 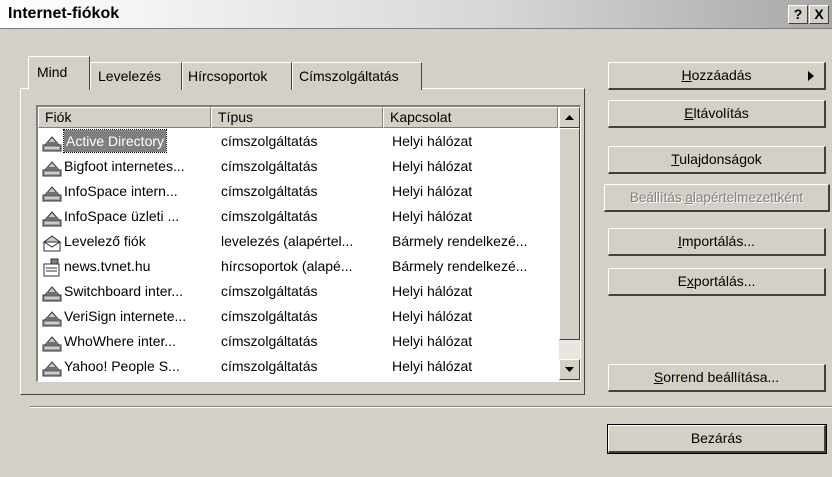 I want to click on help-icon: ?, so click(x=798, y=14).